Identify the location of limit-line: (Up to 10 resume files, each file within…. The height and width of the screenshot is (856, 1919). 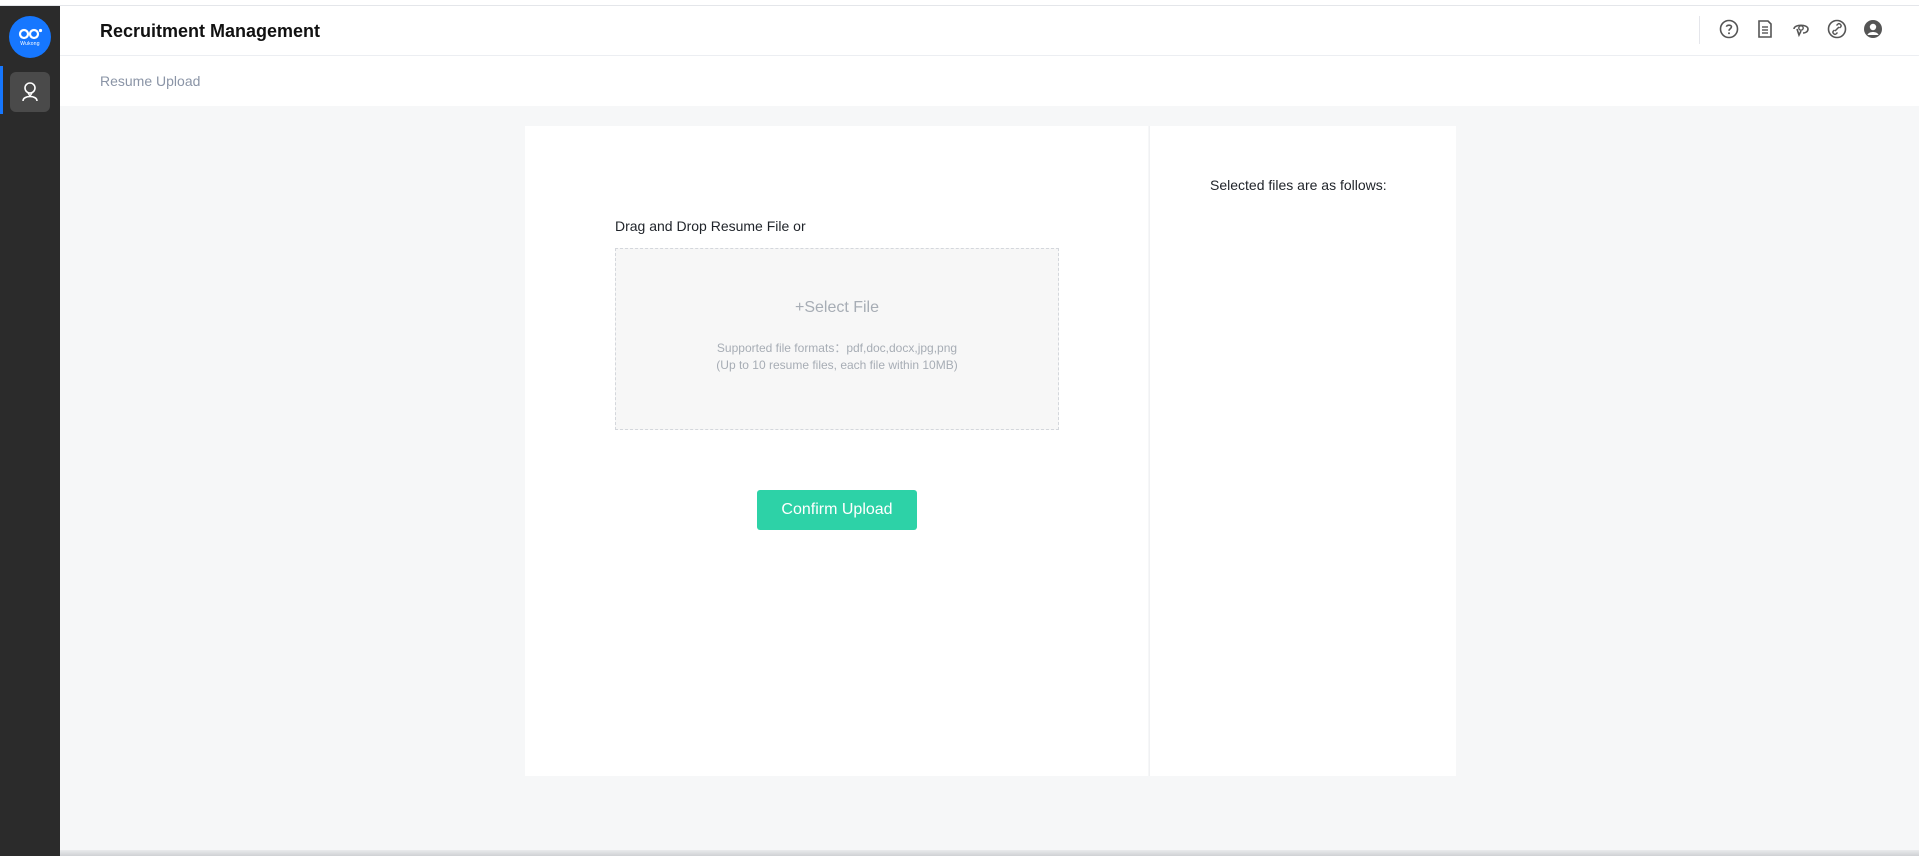
(837, 365).